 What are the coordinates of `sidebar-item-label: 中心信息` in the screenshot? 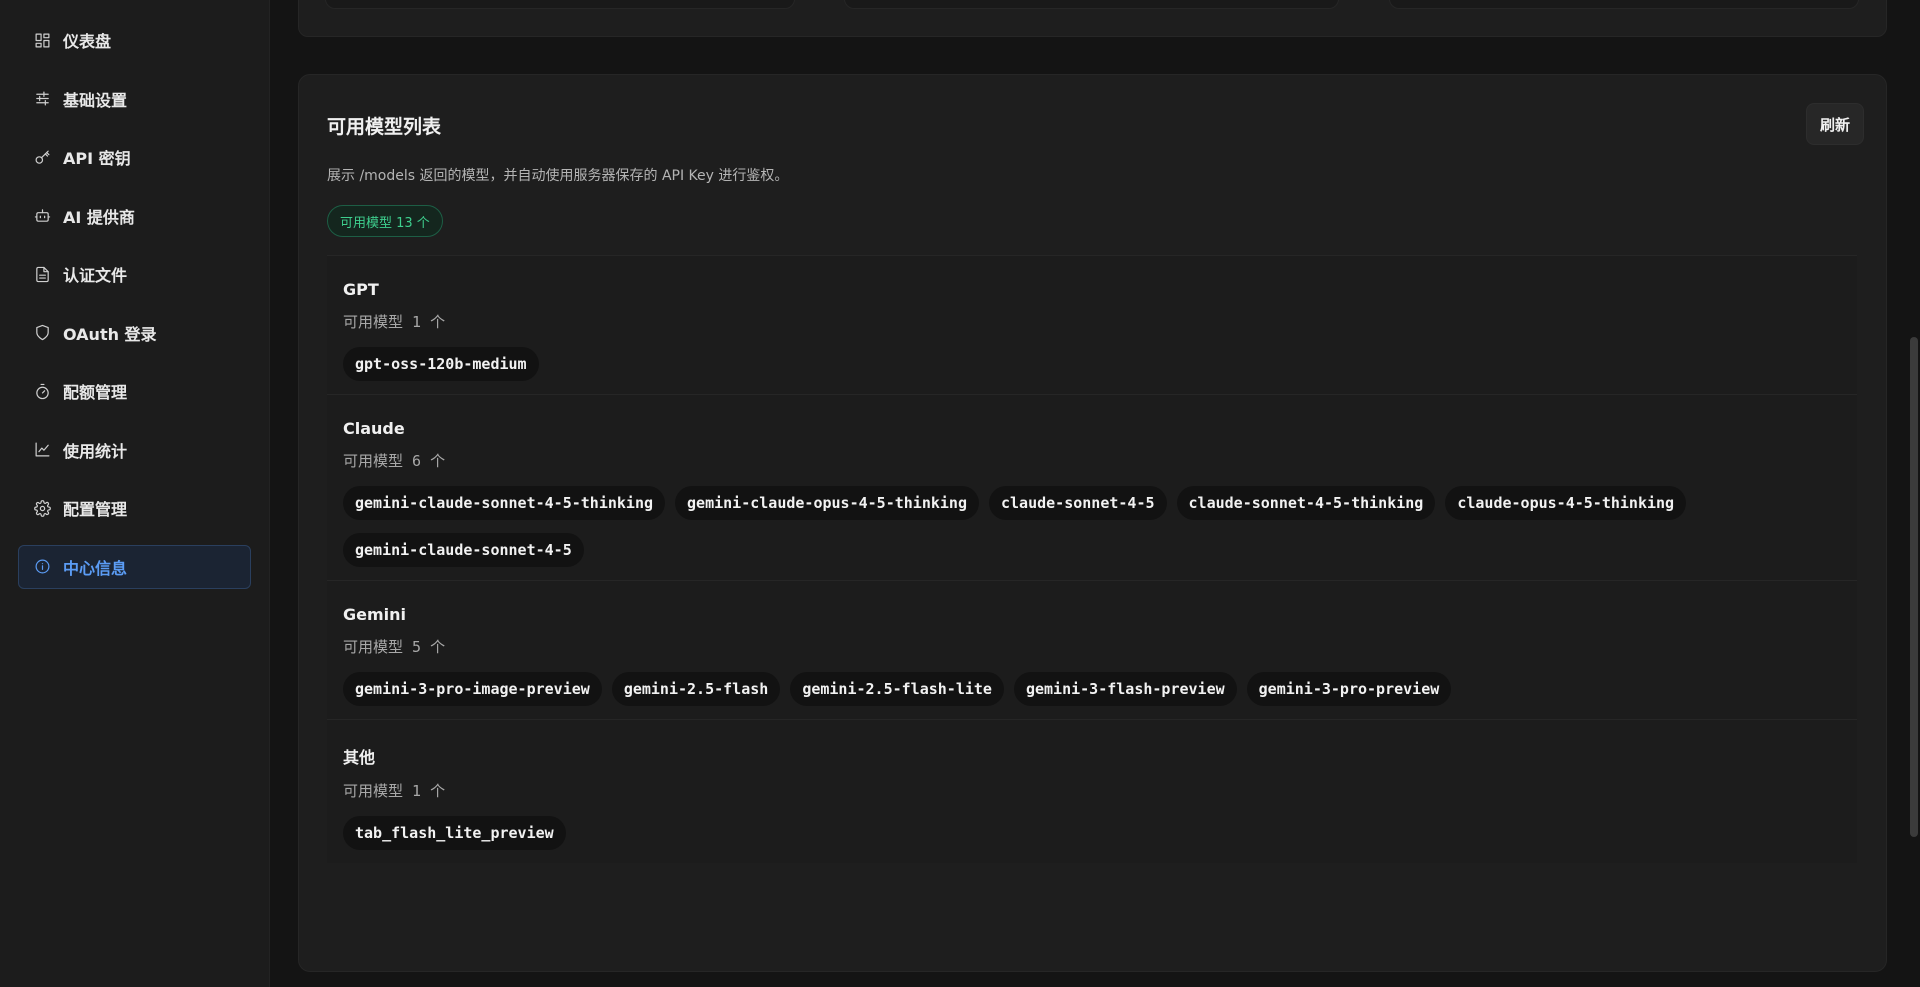 It's located at (95, 568).